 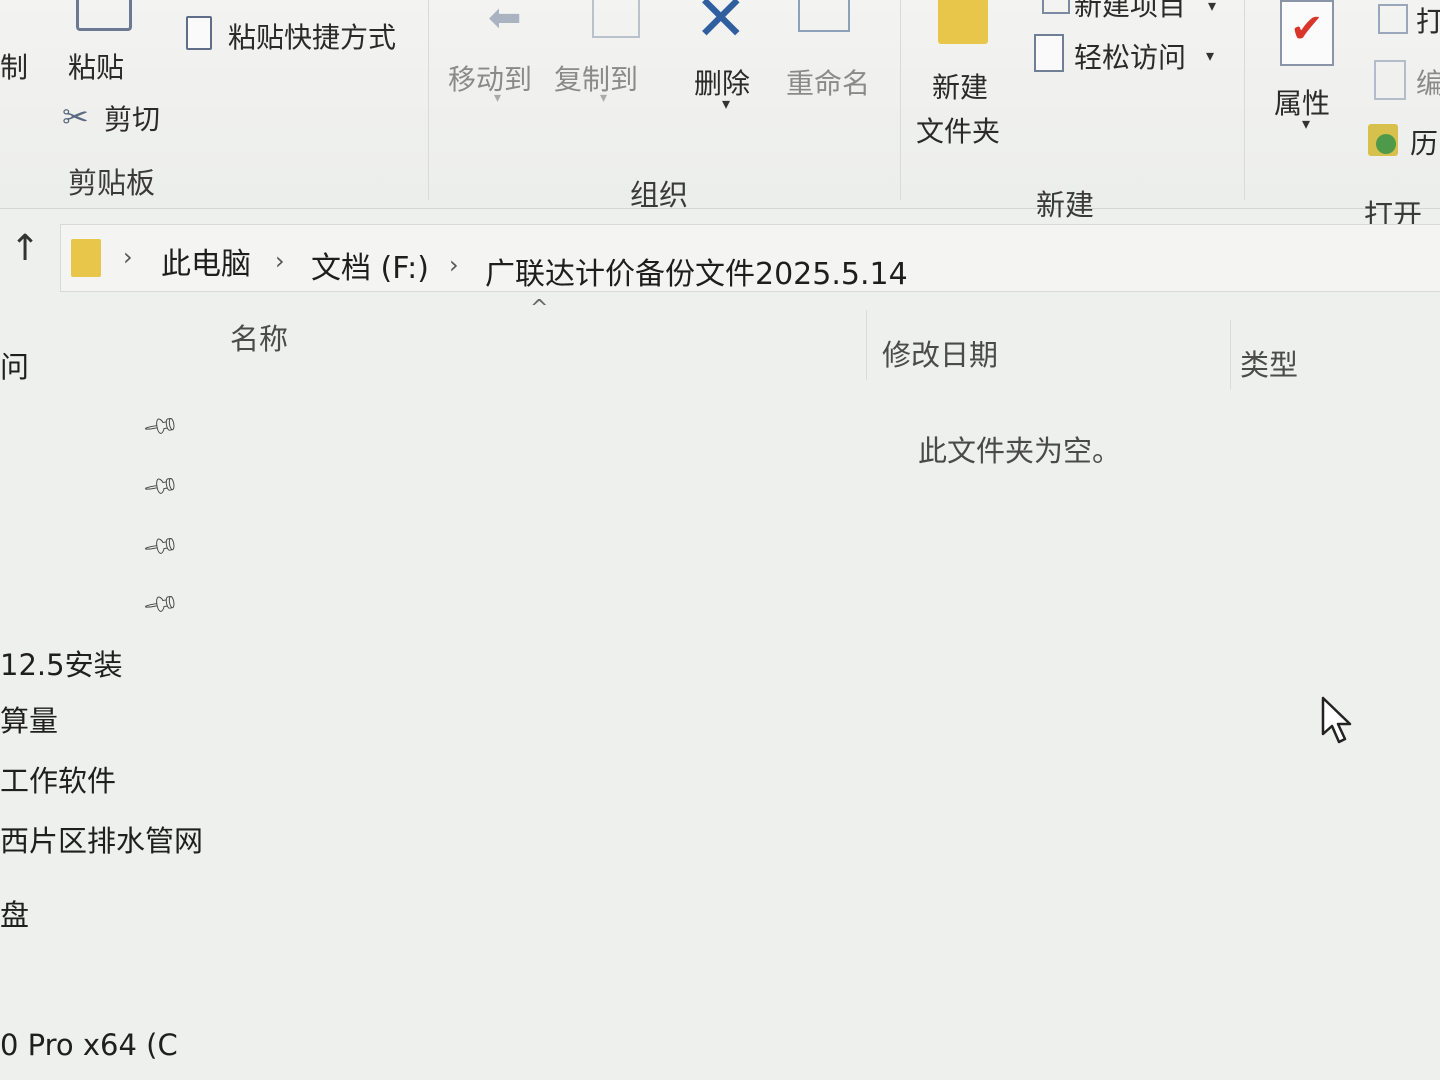 I want to click on copy-to-icon, so click(x=616, y=19).